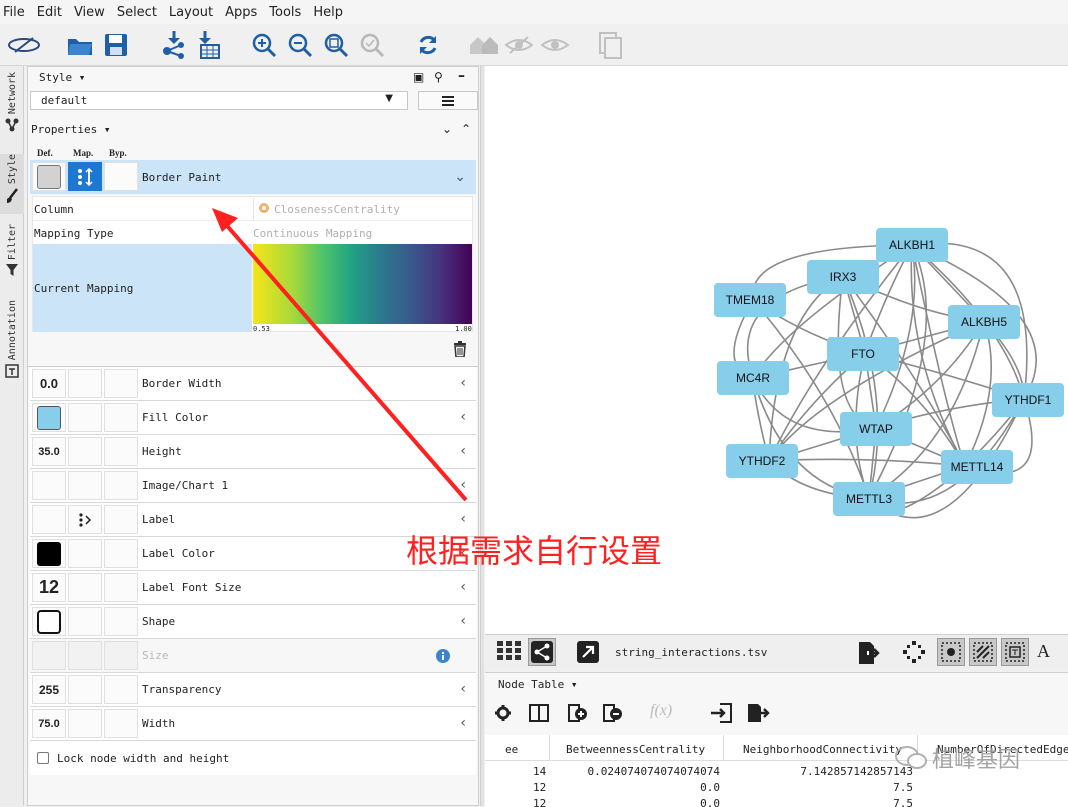 The width and height of the screenshot is (1068, 807). I want to click on node-mettl3: METTL3, so click(869, 499).